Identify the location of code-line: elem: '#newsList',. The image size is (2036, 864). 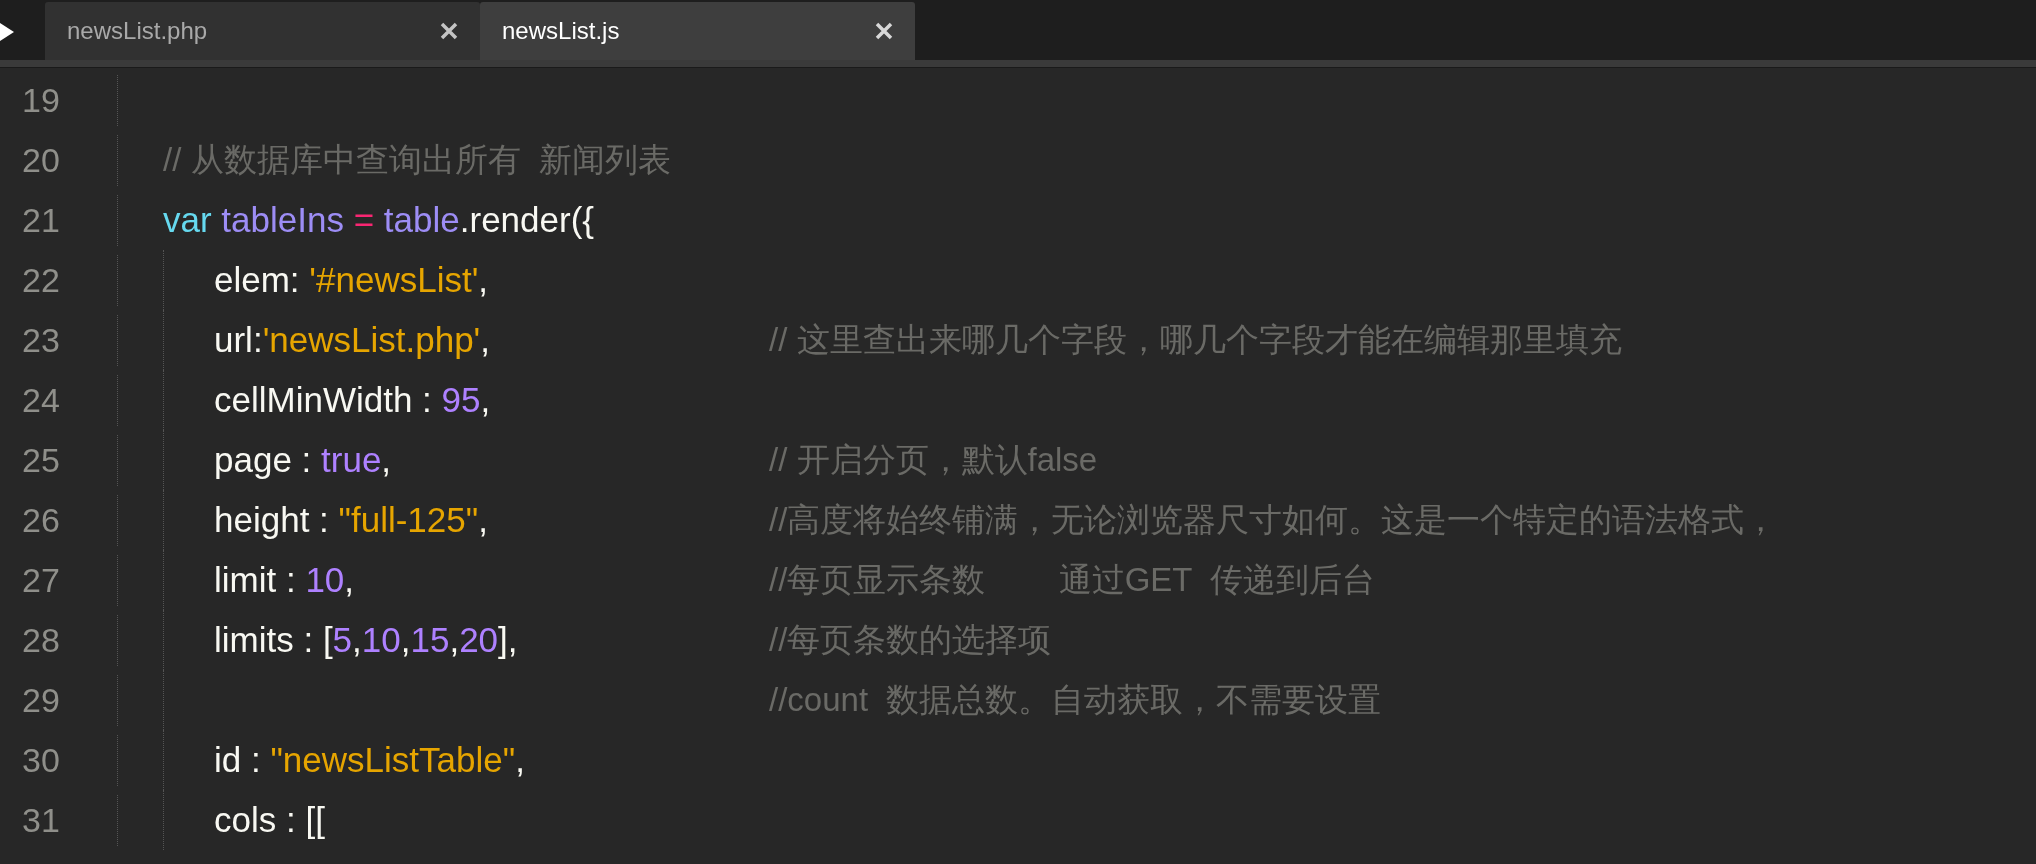
(351, 279).